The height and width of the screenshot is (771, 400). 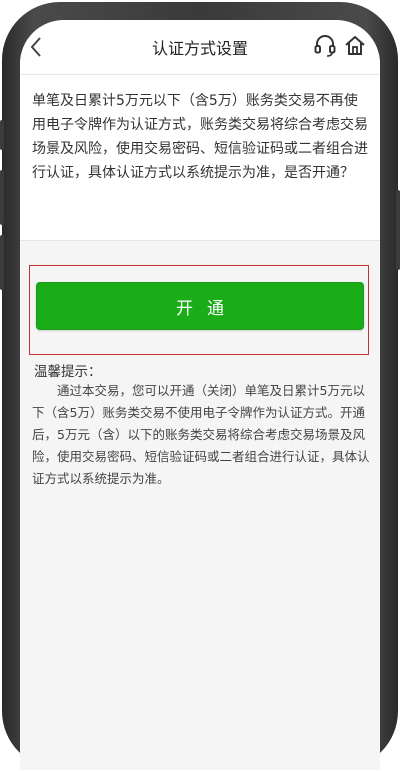 What do you see at coordinates (200, 47) in the screenshot?
I see `navigation-bar: 认证方式设置` at bounding box center [200, 47].